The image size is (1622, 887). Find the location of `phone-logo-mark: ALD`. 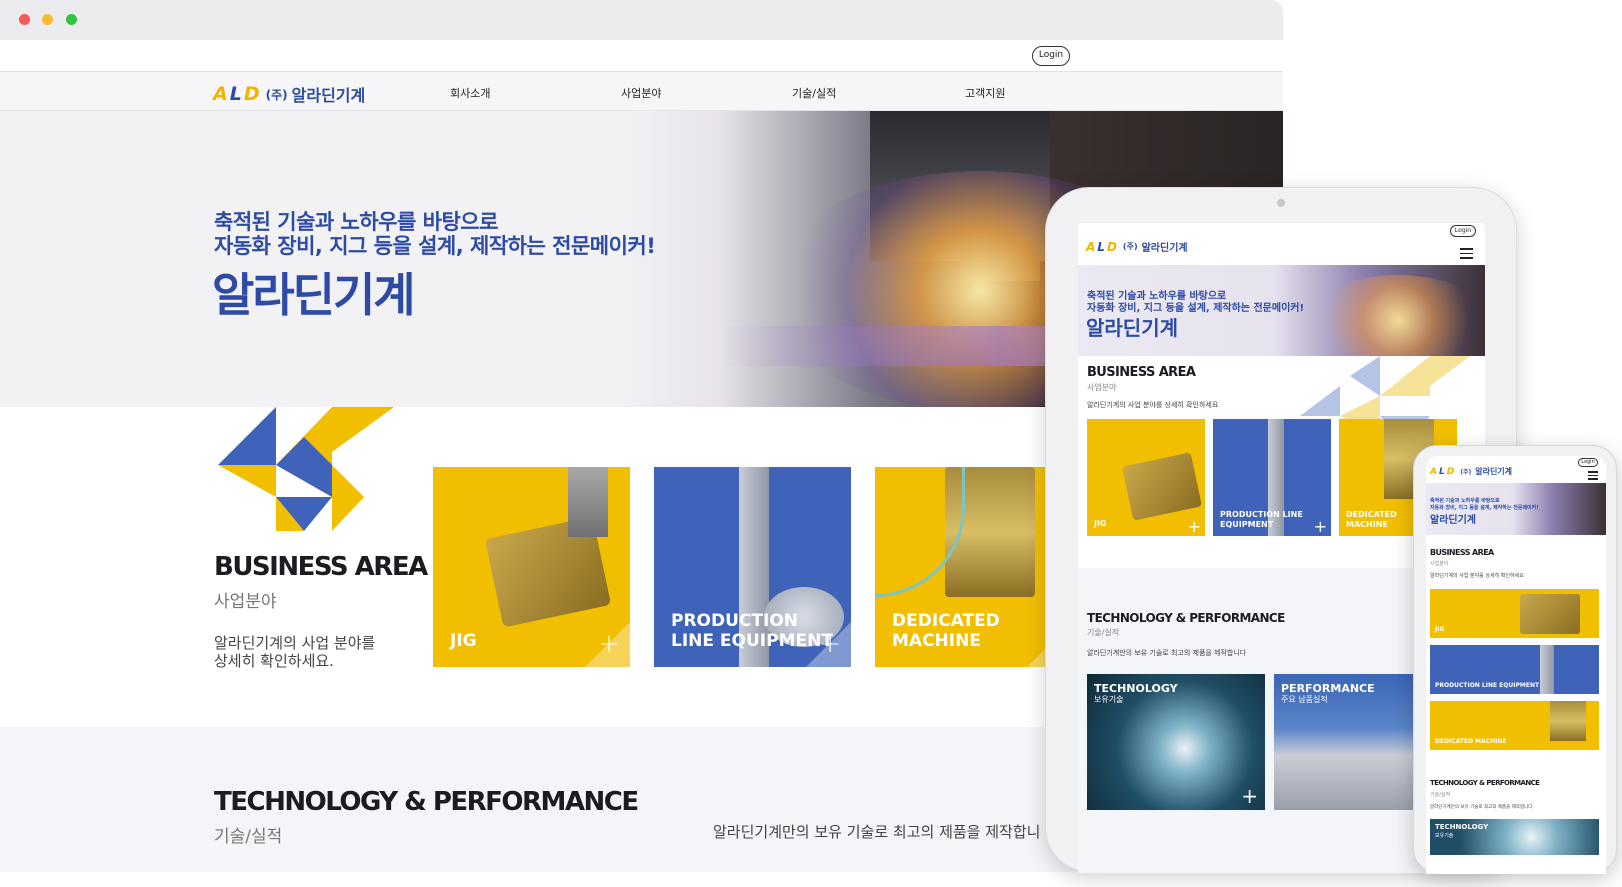

phone-logo-mark: ALD is located at coordinates (1443, 471).